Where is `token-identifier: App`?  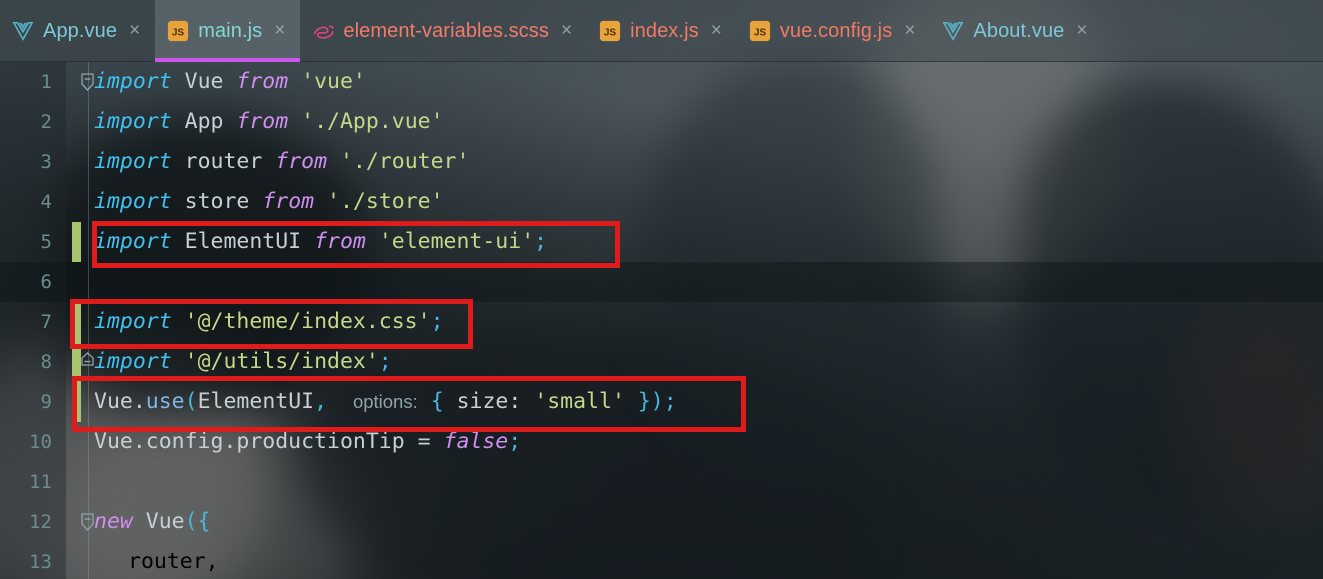
token-identifier: App is located at coordinates (204, 121).